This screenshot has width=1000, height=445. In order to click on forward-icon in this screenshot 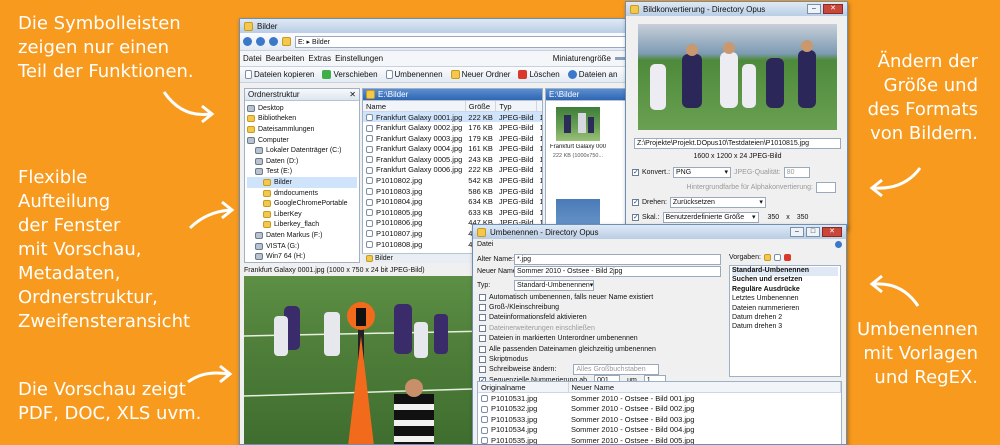, I will do `click(260, 41)`.